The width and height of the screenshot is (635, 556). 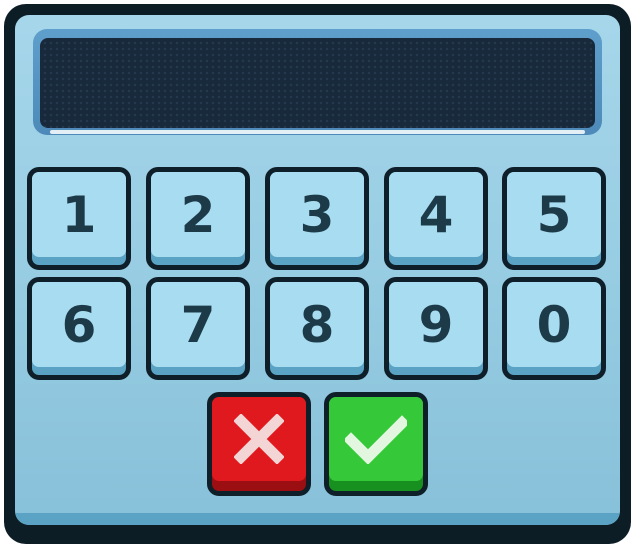 I want to click on key-2-cap: 2, so click(x=198, y=214).